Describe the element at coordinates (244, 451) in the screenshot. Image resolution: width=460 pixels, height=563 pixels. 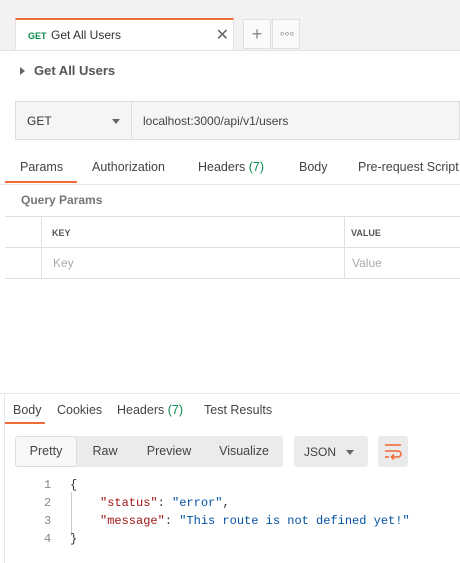
I see `visualize-button: Visualize` at that location.